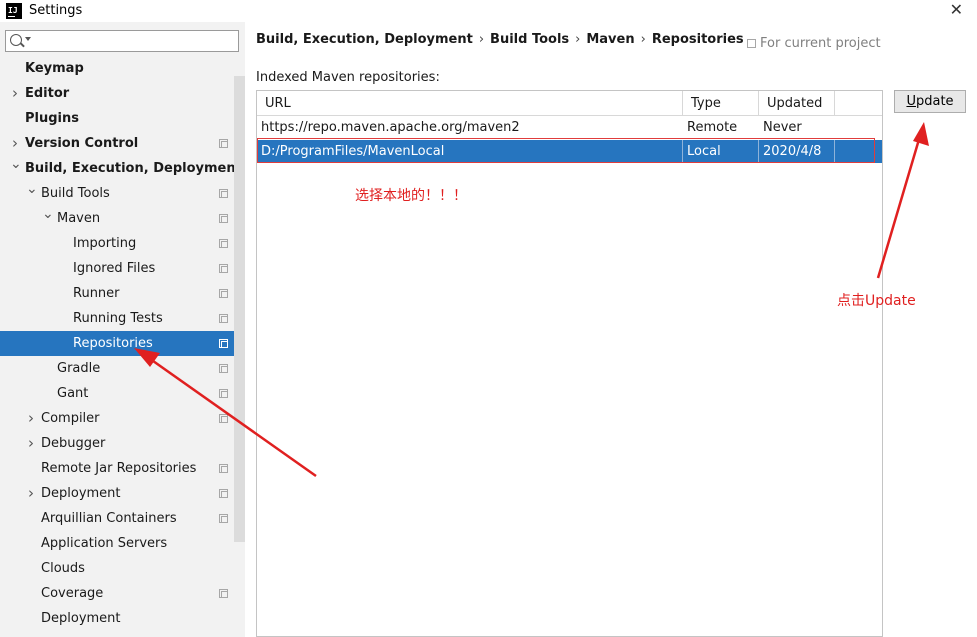 Image resolution: width=977 pixels, height=637 pixels. What do you see at coordinates (104, 543) in the screenshot?
I see `sidebar-item-label: Application Servers` at bounding box center [104, 543].